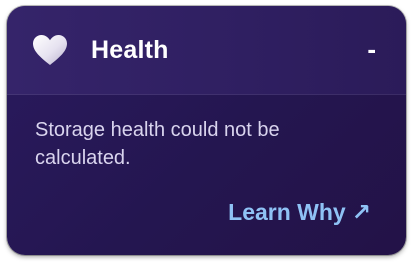 This screenshot has height=268, width=420. What do you see at coordinates (287, 212) in the screenshot?
I see `learn-why-label: Learn Why` at bounding box center [287, 212].